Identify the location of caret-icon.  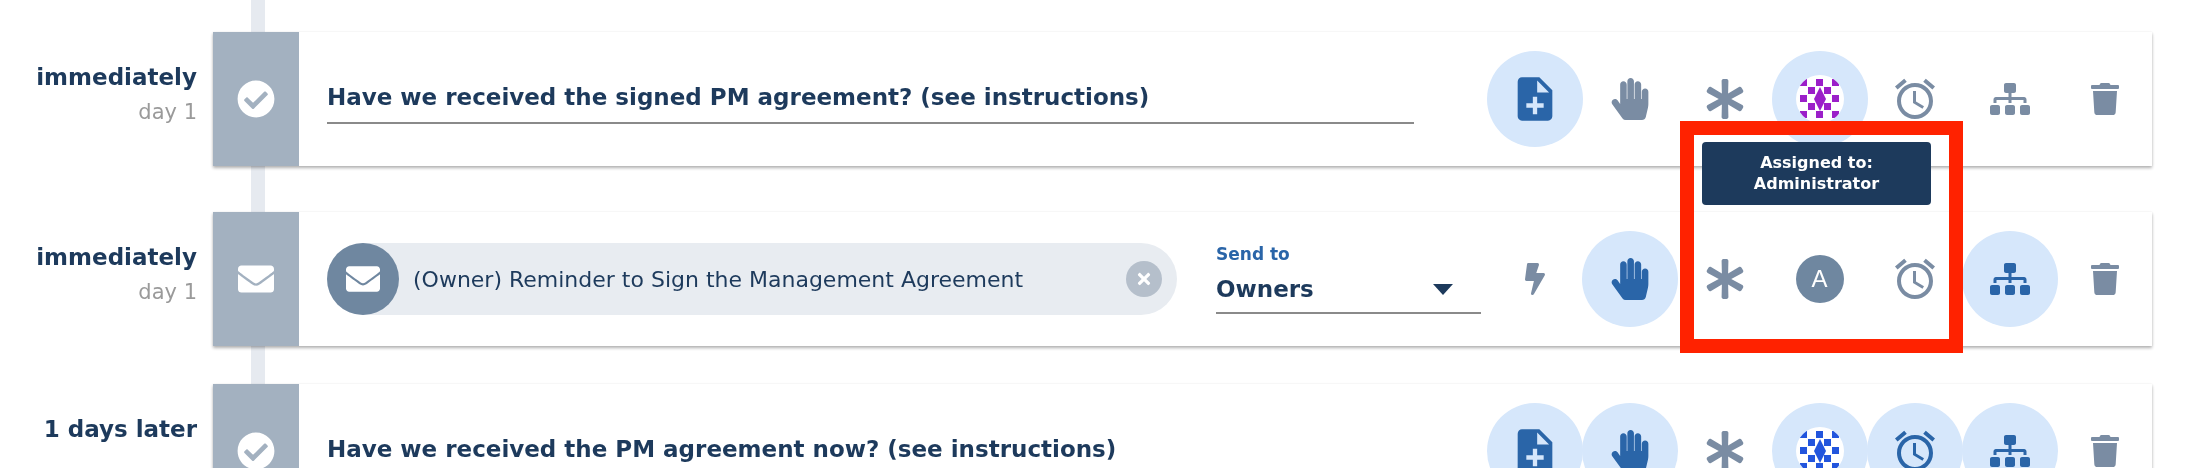
(1443, 289).